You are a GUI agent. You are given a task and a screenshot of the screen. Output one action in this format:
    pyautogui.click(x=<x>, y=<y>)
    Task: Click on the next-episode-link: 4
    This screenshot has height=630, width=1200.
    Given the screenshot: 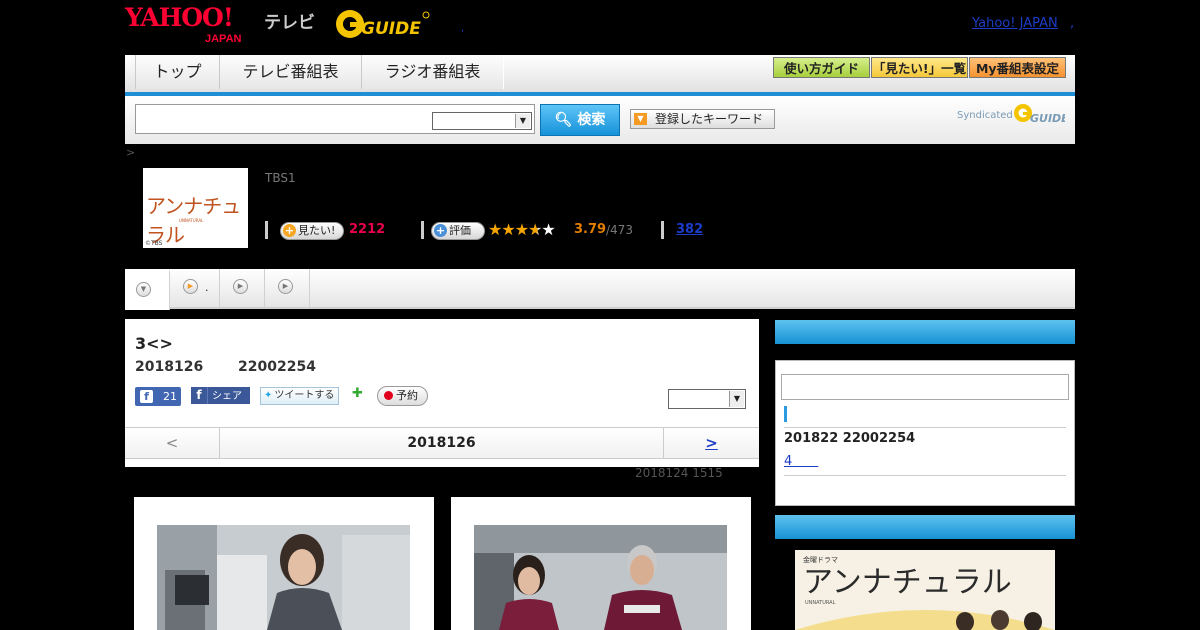 What is the action you would take?
    pyautogui.click(x=801, y=459)
    